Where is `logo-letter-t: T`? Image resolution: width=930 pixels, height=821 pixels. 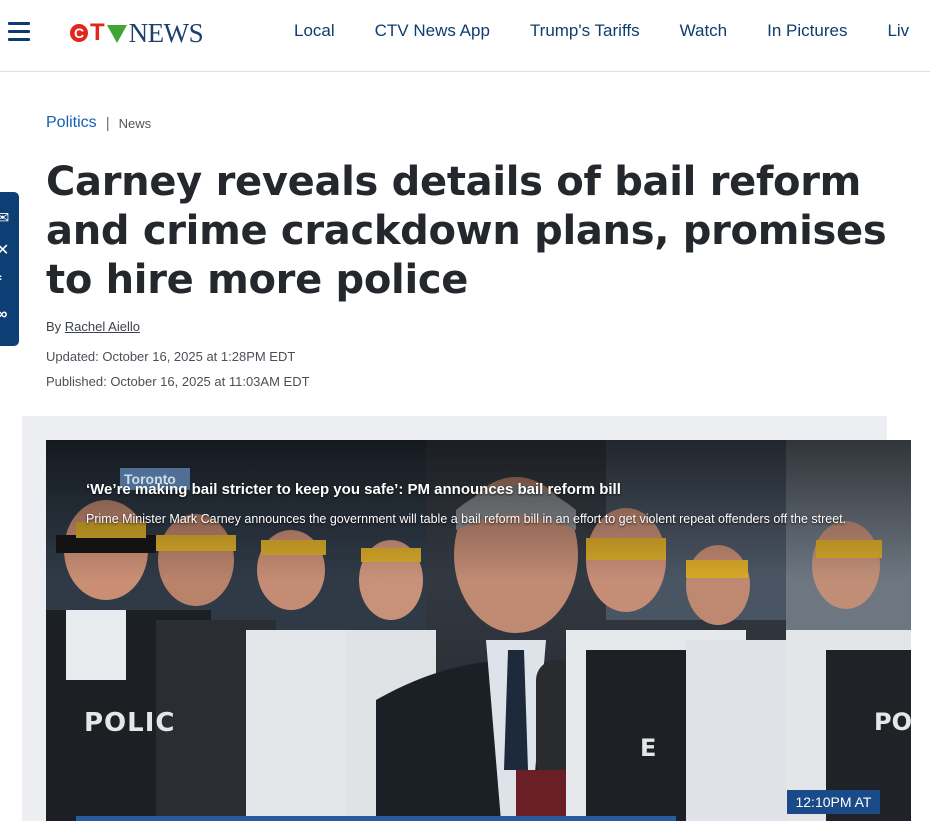 logo-letter-t: T is located at coordinates (97, 32).